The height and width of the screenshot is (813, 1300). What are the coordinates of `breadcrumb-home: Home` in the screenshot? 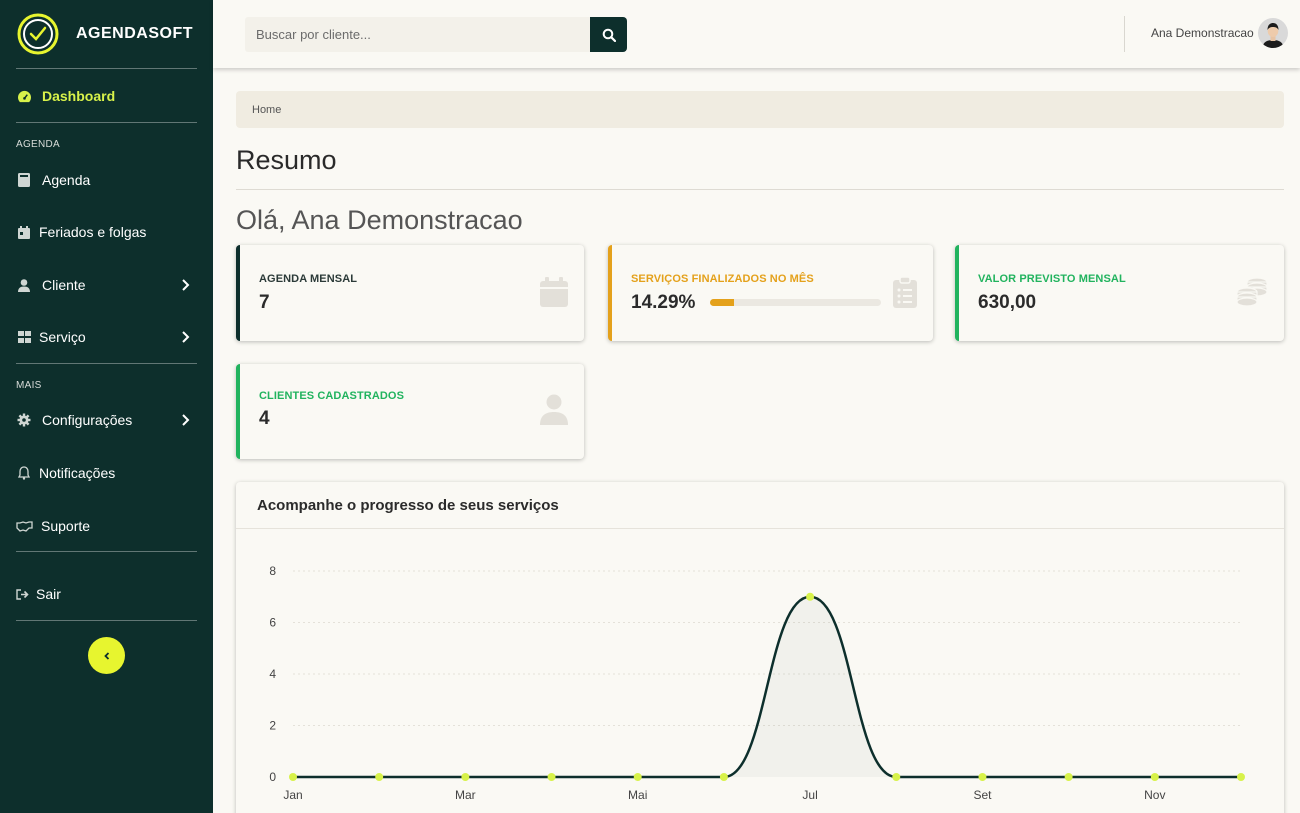 It's located at (266, 110).